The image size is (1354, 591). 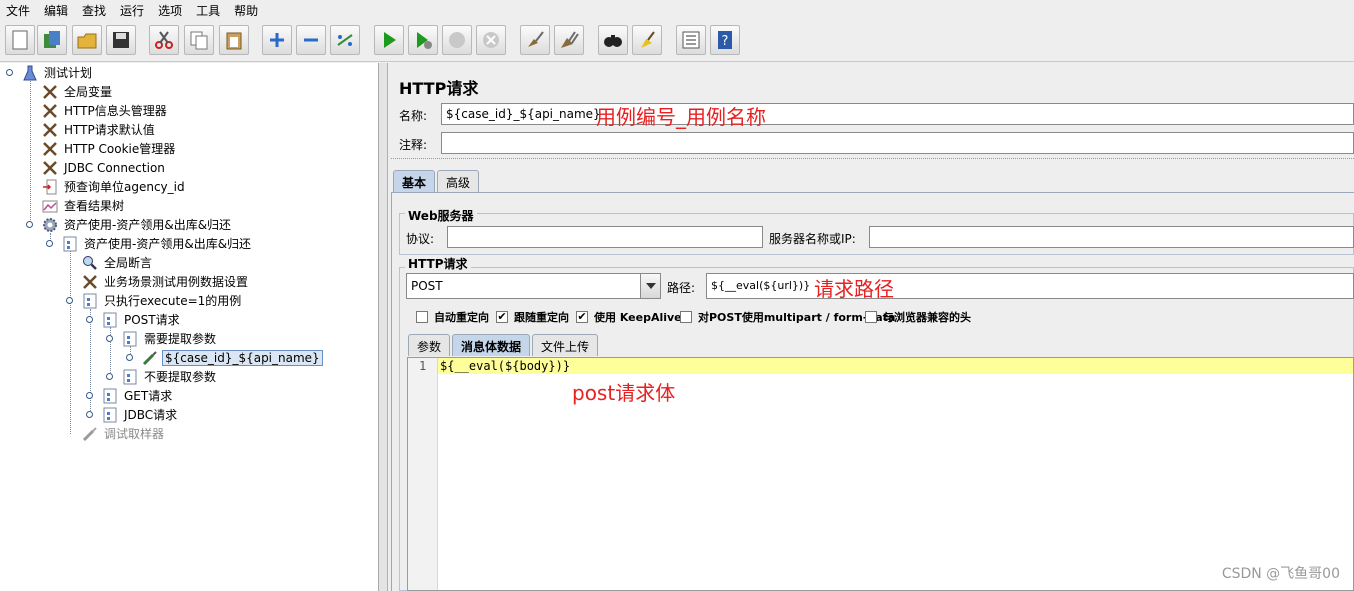 I want to click on new-button, so click(x=20, y=40).